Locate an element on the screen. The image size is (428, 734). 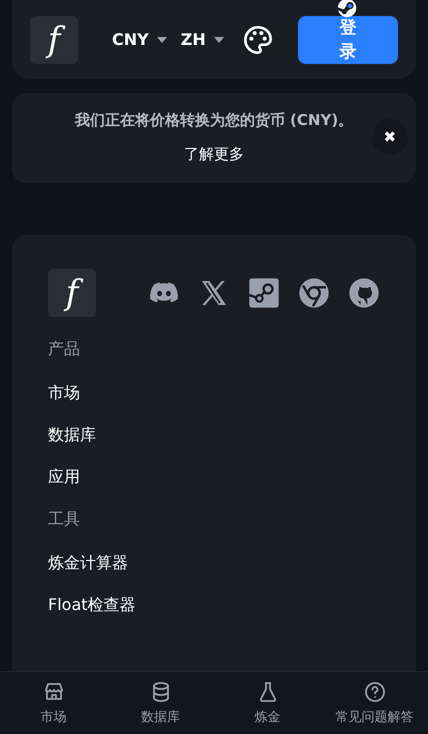
nav-tab: 炼金 is located at coordinates (267, 703).